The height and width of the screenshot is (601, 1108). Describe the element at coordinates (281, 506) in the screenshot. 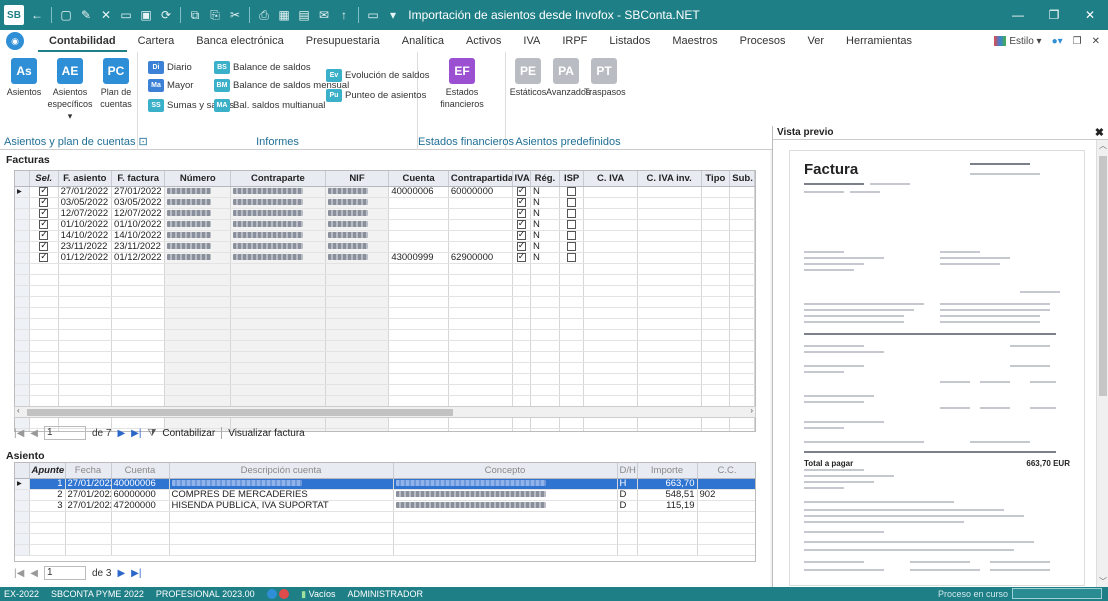

I see `descripcion-cell: HISENDA PÚBLICA, IVA SUPORTAT` at that location.